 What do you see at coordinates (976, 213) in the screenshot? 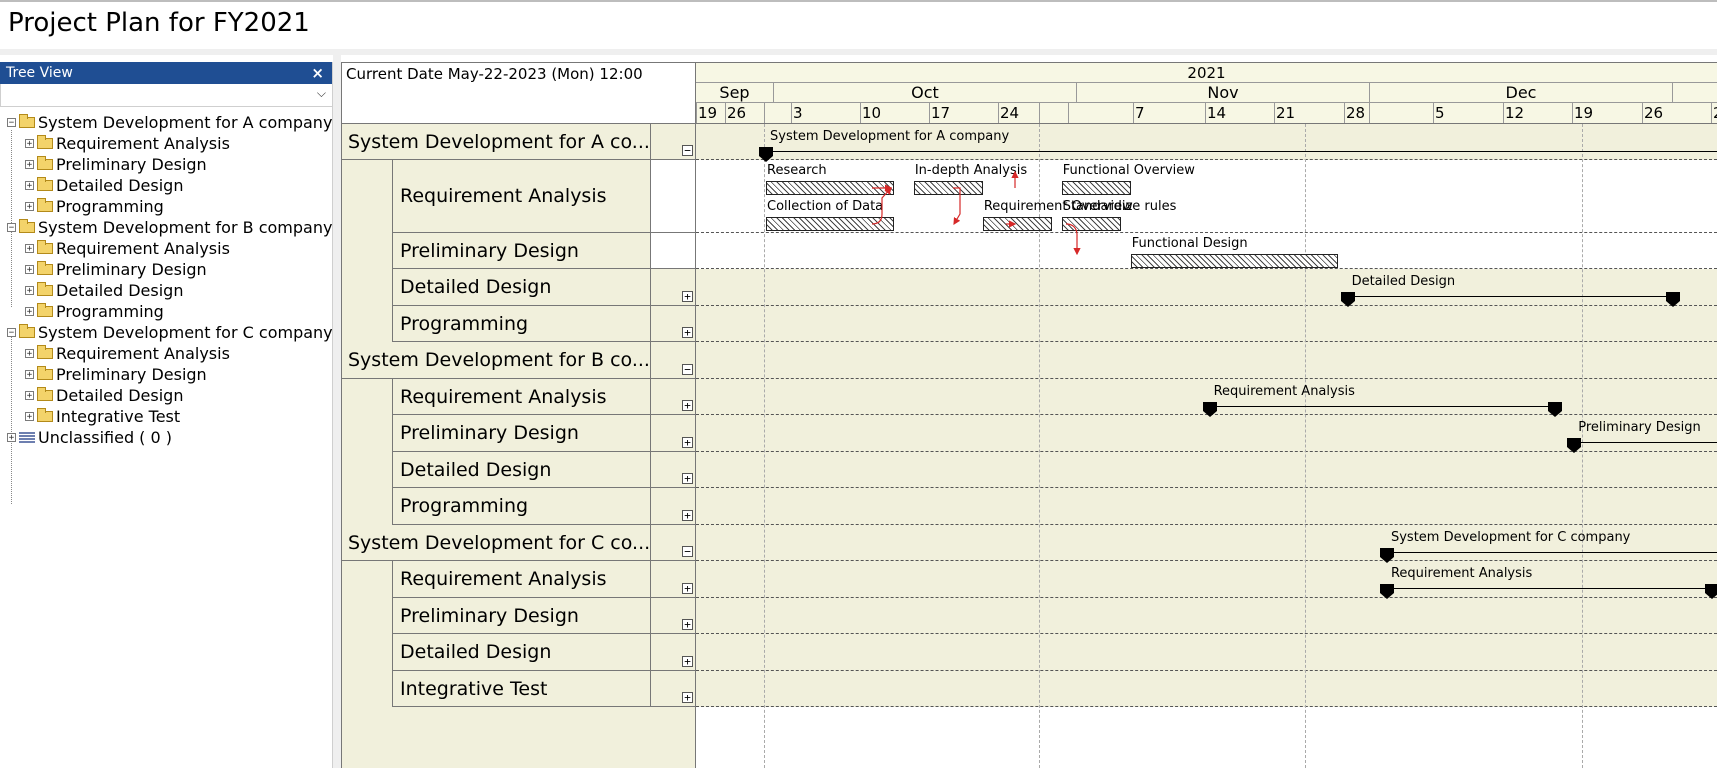
I see `dependency-links` at bounding box center [976, 213].